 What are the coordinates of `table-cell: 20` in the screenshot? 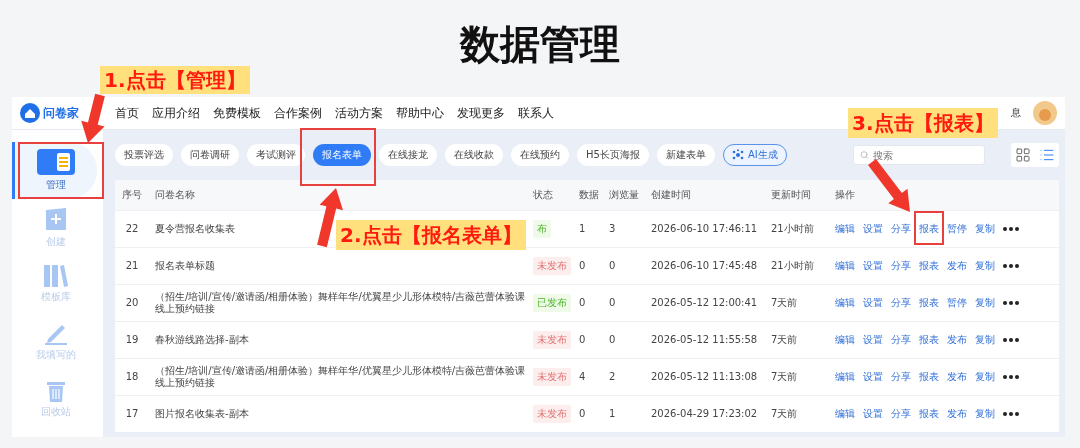 It's located at (132, 303).